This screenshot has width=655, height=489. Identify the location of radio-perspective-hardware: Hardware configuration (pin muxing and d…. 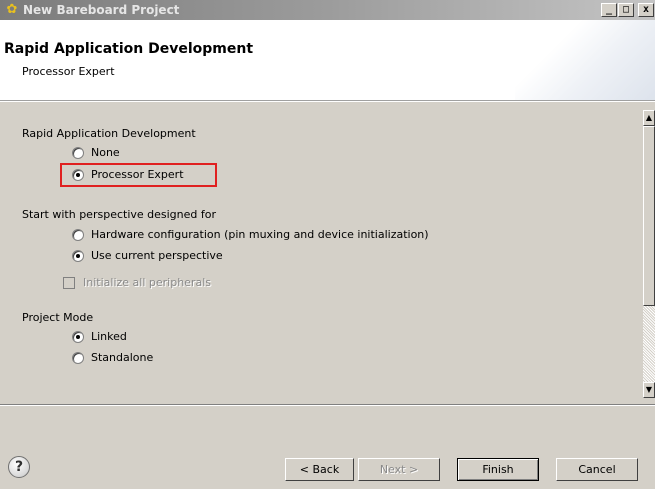
(250, 234).